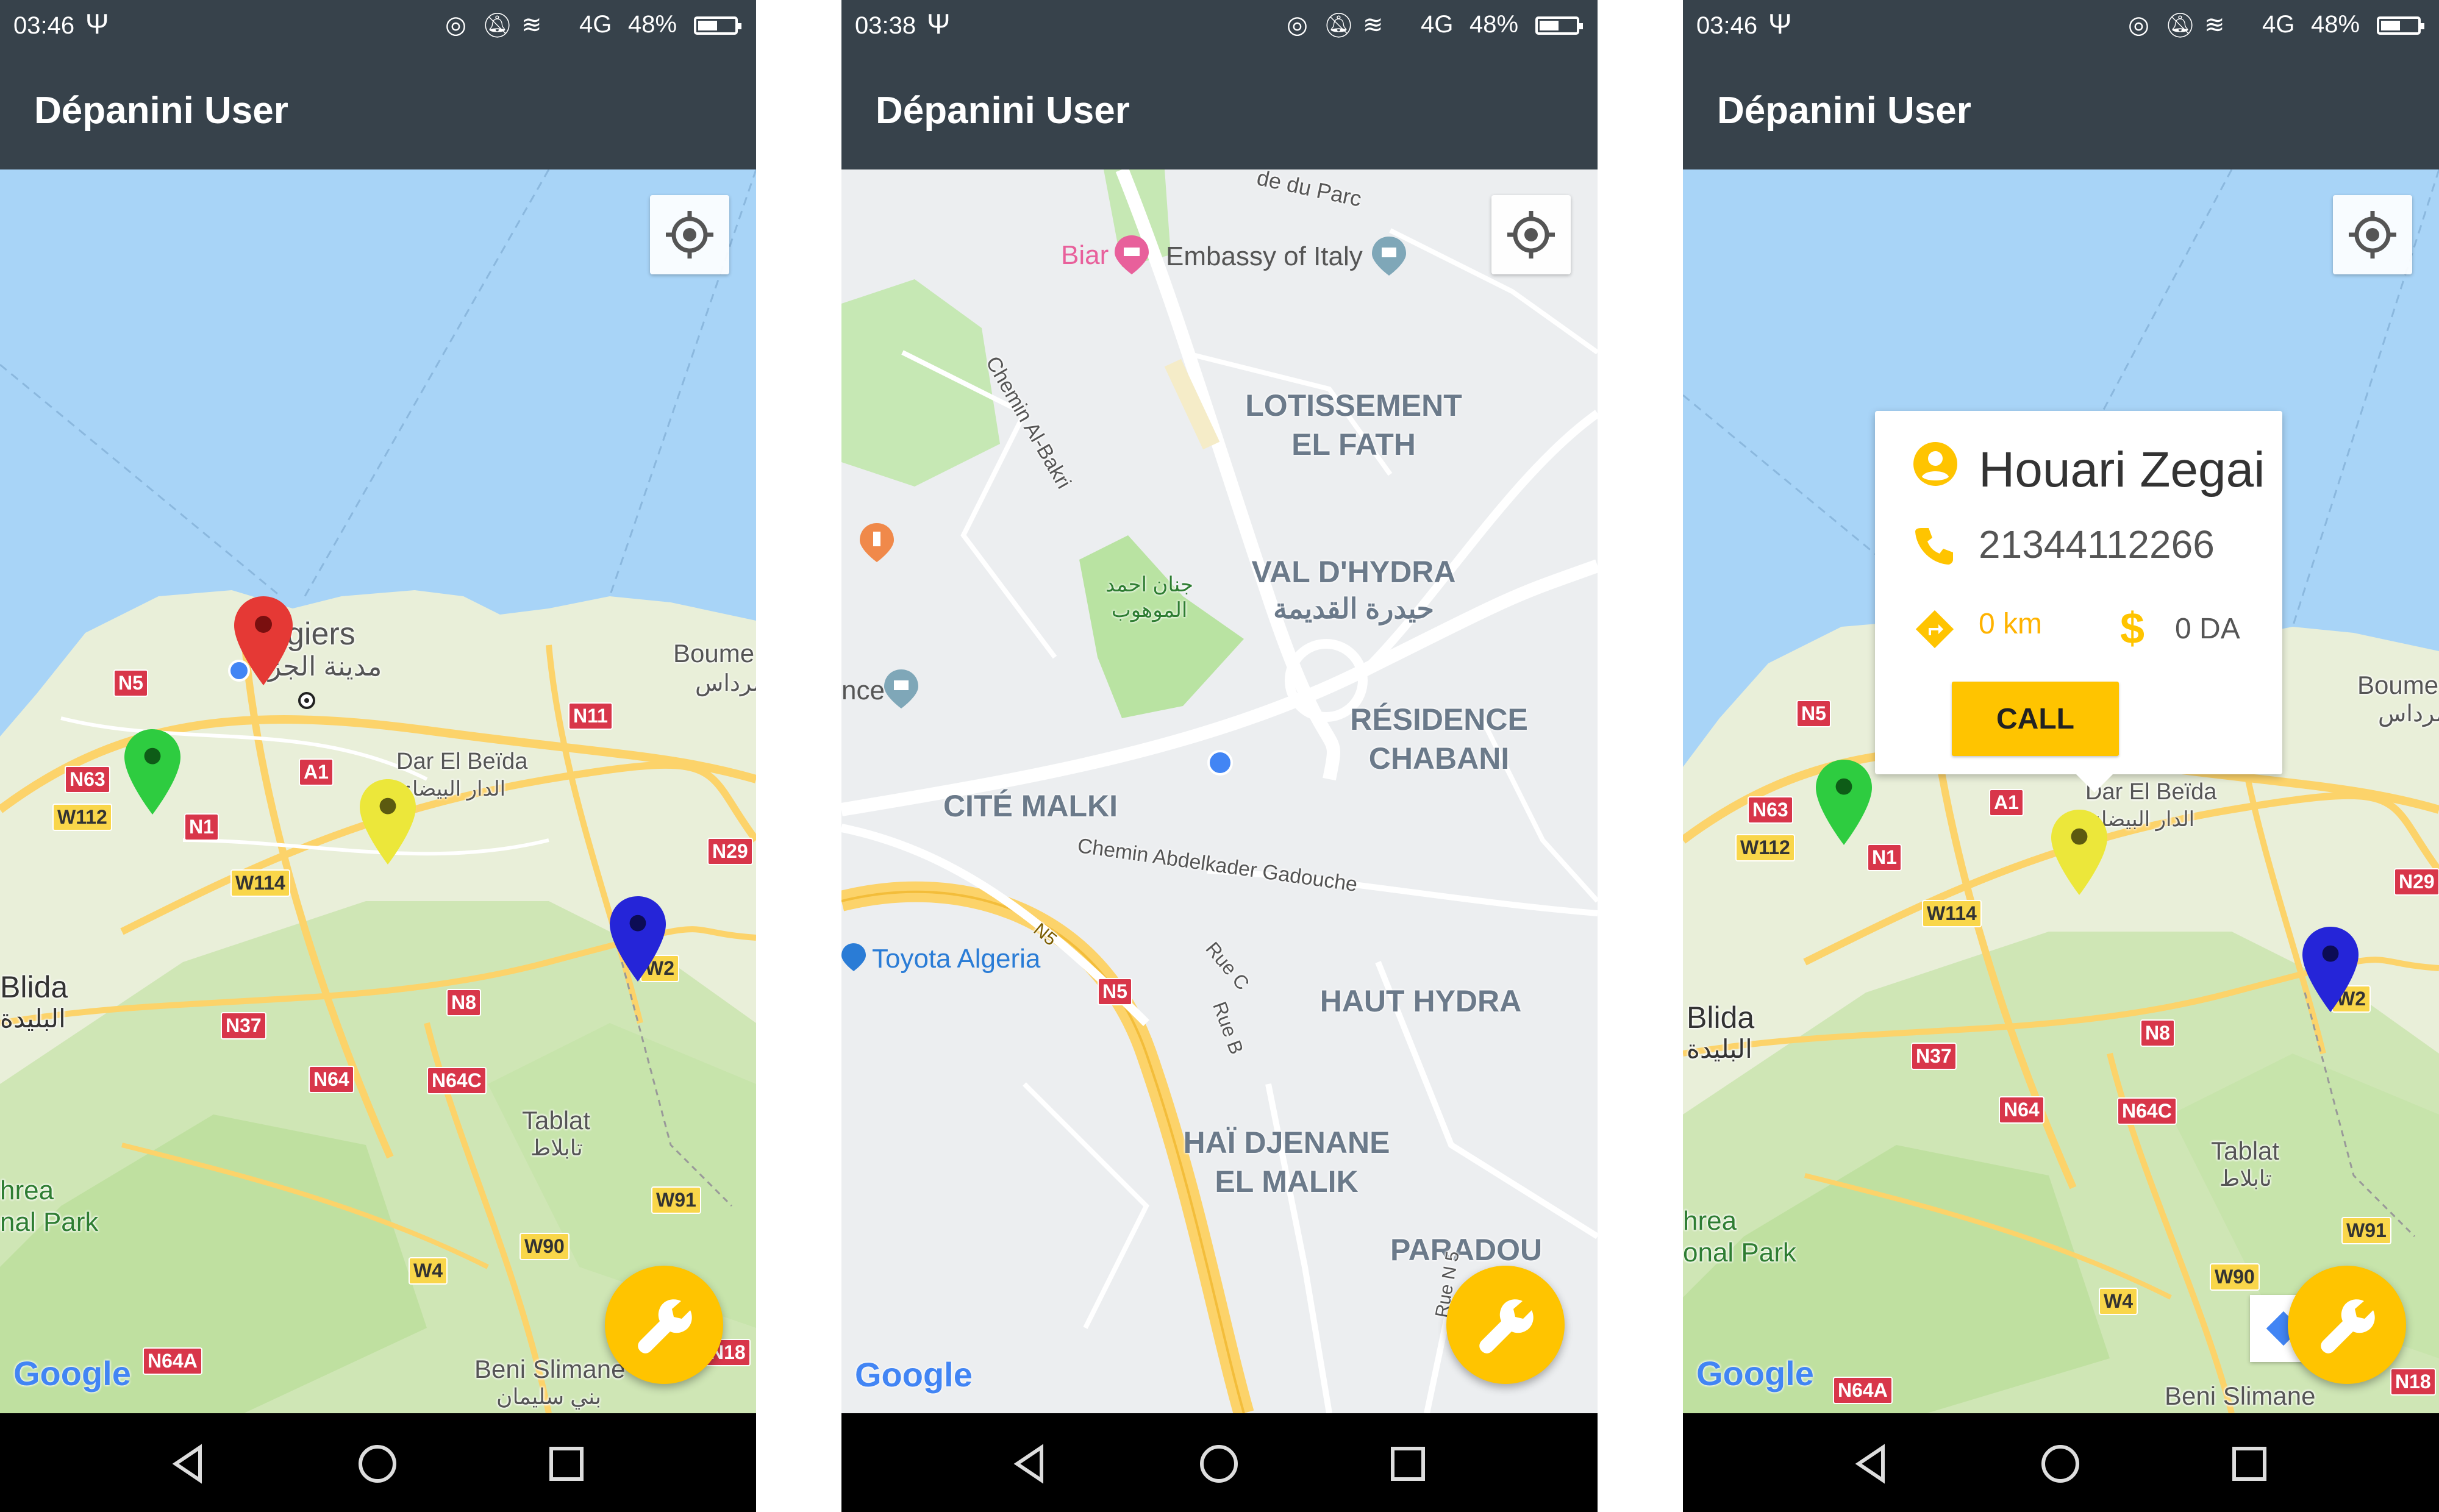  Describe the element at coordinates (27, 1190) in the screenshot. I see `map-label-park-1: hrea` at that location.